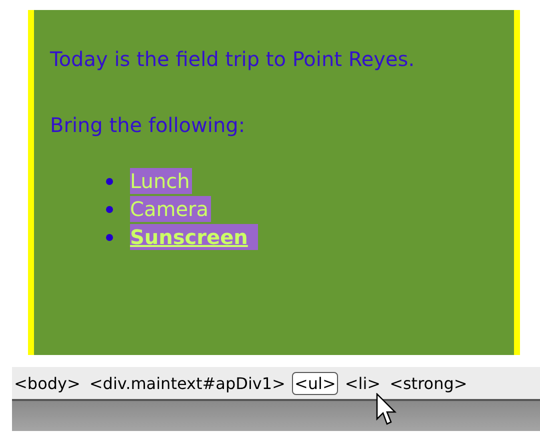  What do you see at coordinates (429, 383) in the screenshot?
I see `tag-button: <strong>` at bounding box center [429, 383].